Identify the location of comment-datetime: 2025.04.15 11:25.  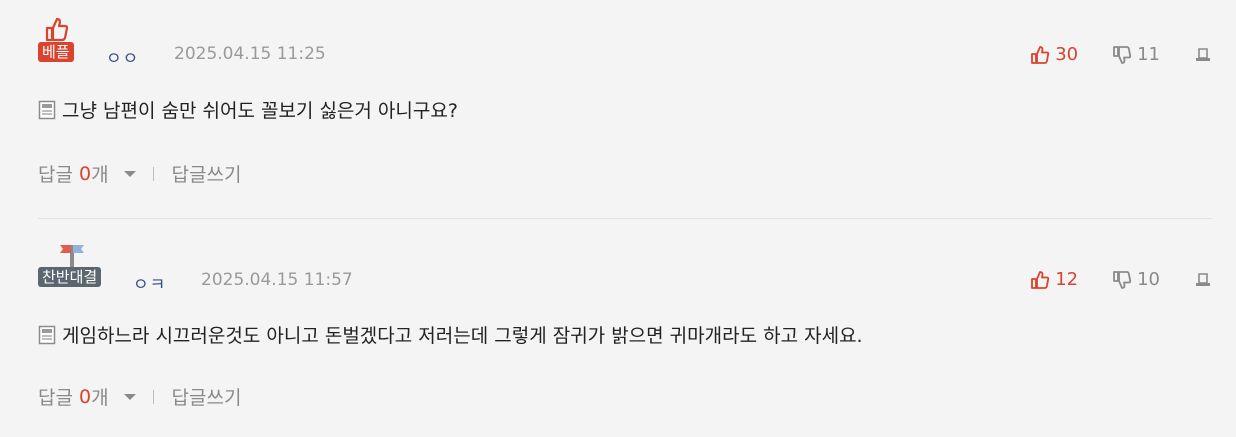
(250, 54).